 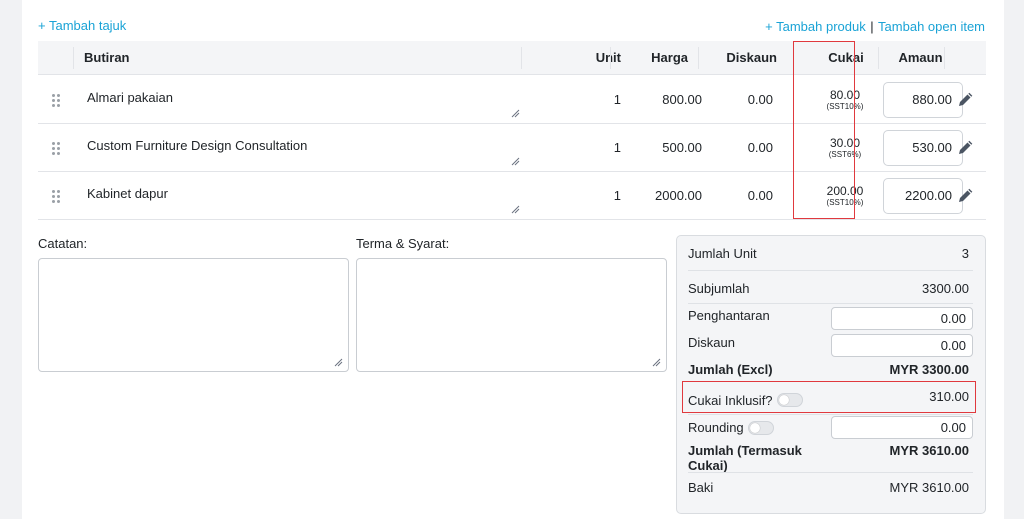 What do you see at coordinates (965, 253) in the screenshot?
I see `total-units-value: 3` at bounding box center [965, 253].